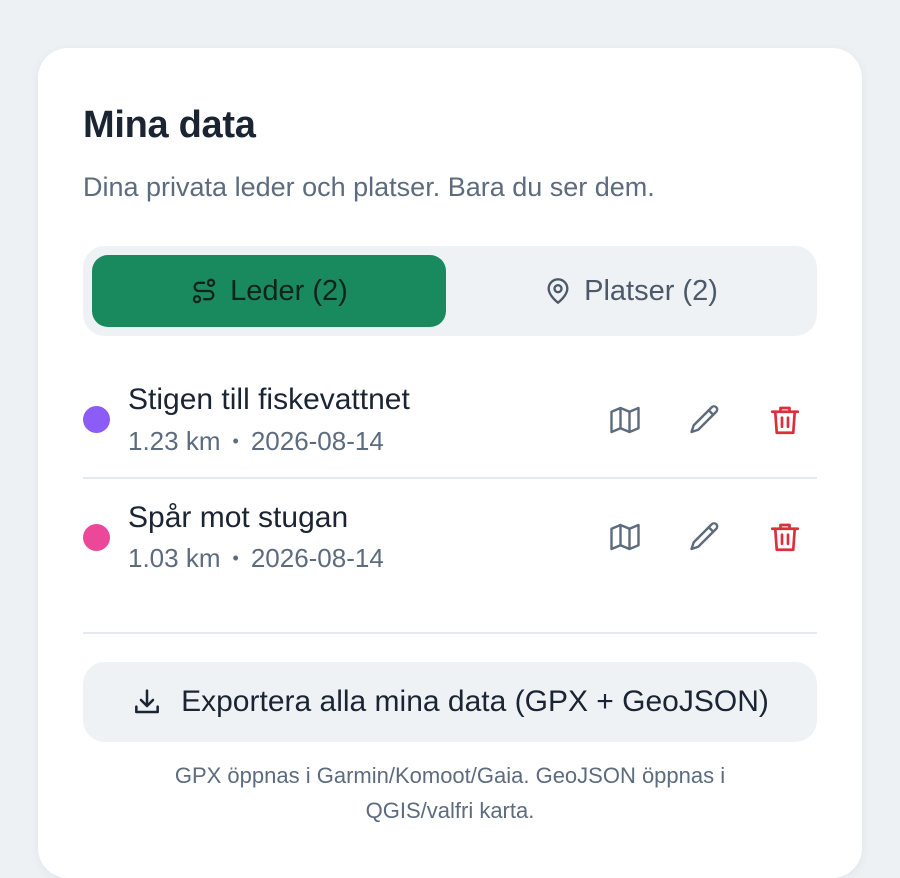 The image size is (900, 878). What do you see at coordinates (289, 290) in the screenshot?
I see `tab-routes-label: Leder (2)` at bounding box center [289, 290].